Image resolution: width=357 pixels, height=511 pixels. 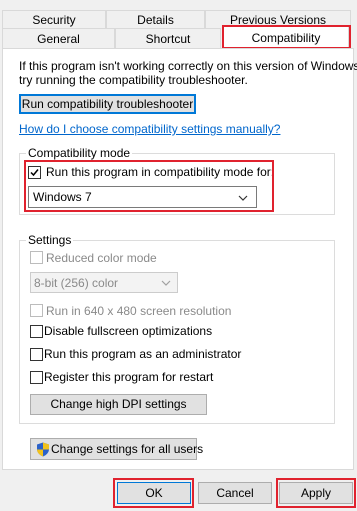 What do you see at coordinates (101, 258) in the screenshot?
I see `reduced-color-label: Reduced color mode` at bounding box center [101, 258].